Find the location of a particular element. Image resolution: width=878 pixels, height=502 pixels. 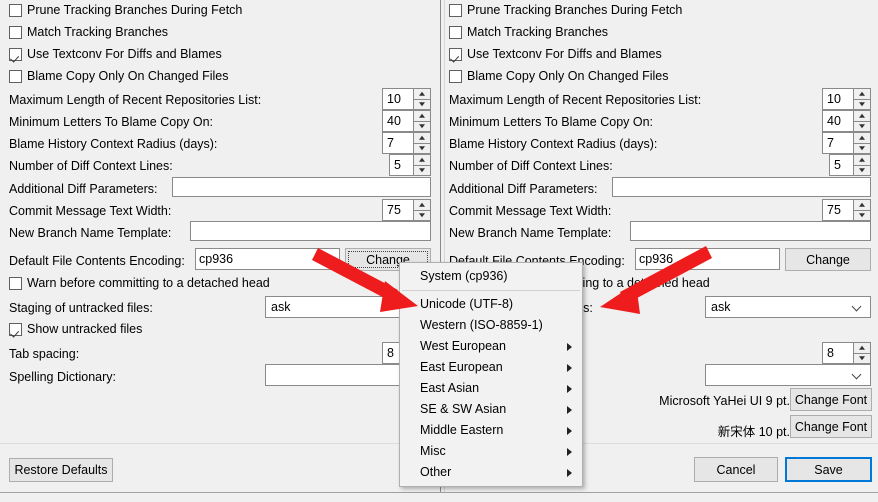

spinner-blame-history-value-2: 7 is located at coordinates (837, 143).